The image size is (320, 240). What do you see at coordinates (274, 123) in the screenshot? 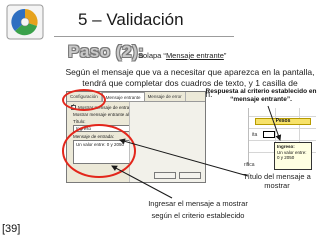
I see `arrow-to-tooltip` at bounding box center [274, 123].